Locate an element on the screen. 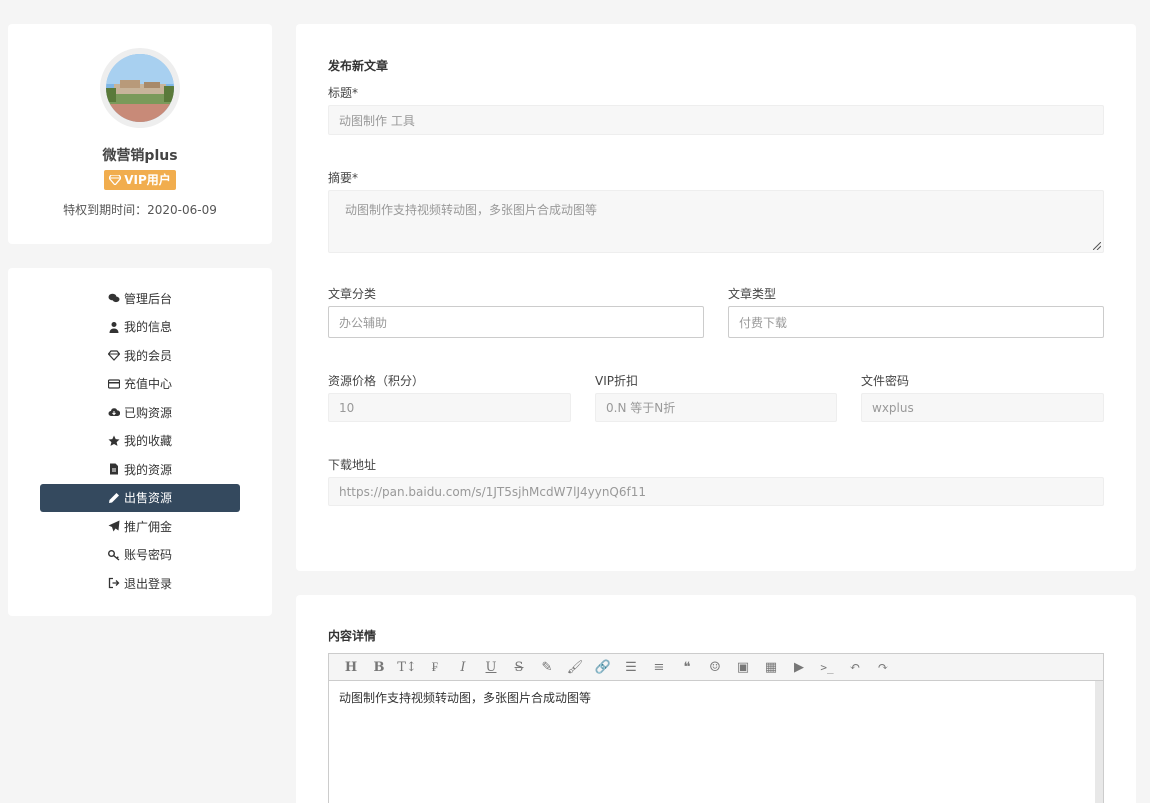 Image resolution: width=1150 pixels, height=803 pixels. sidebar-item-2: 我的会员 is located at coordinates (140, 355).